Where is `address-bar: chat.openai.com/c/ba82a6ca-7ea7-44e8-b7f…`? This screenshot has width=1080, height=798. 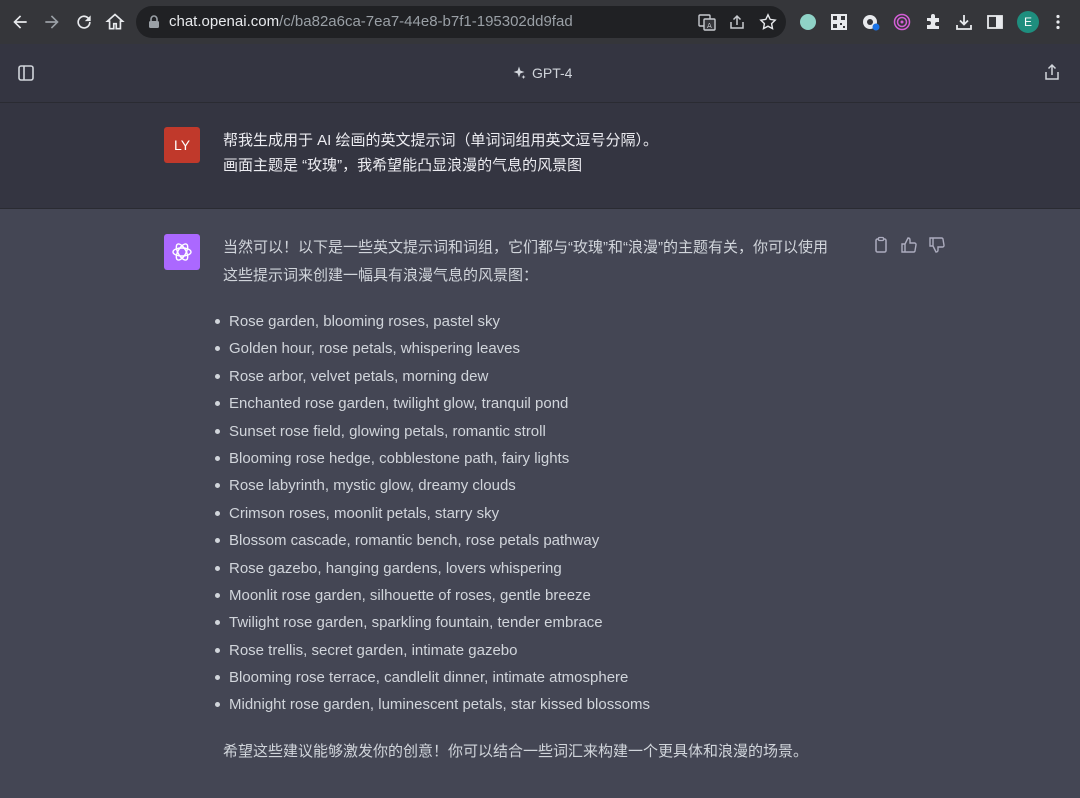
address-bar: chat.openai.com/c/ba82a6ca-7ea7-44e8-b7f… is located at coordinates (461, 22).